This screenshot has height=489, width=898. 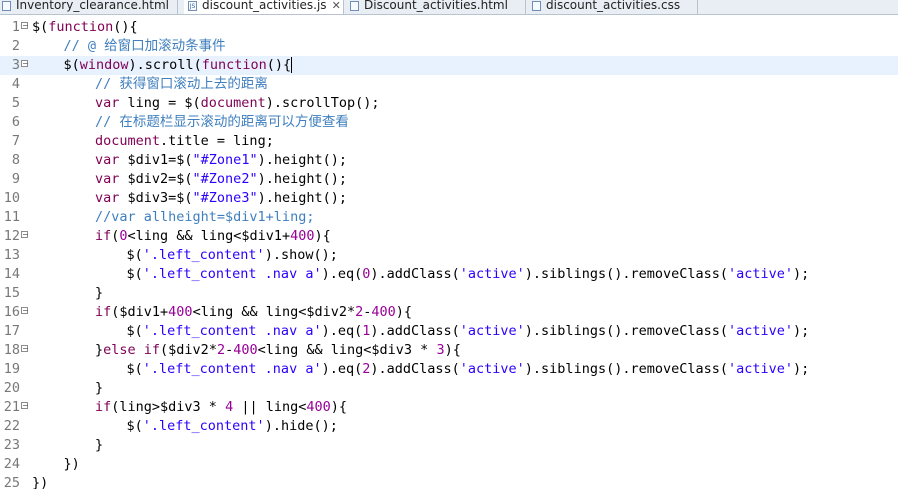 I want to click on code-line: 6 // 在标题栏显示滚动的距离可以方便查看, so click(x=449, y=122).